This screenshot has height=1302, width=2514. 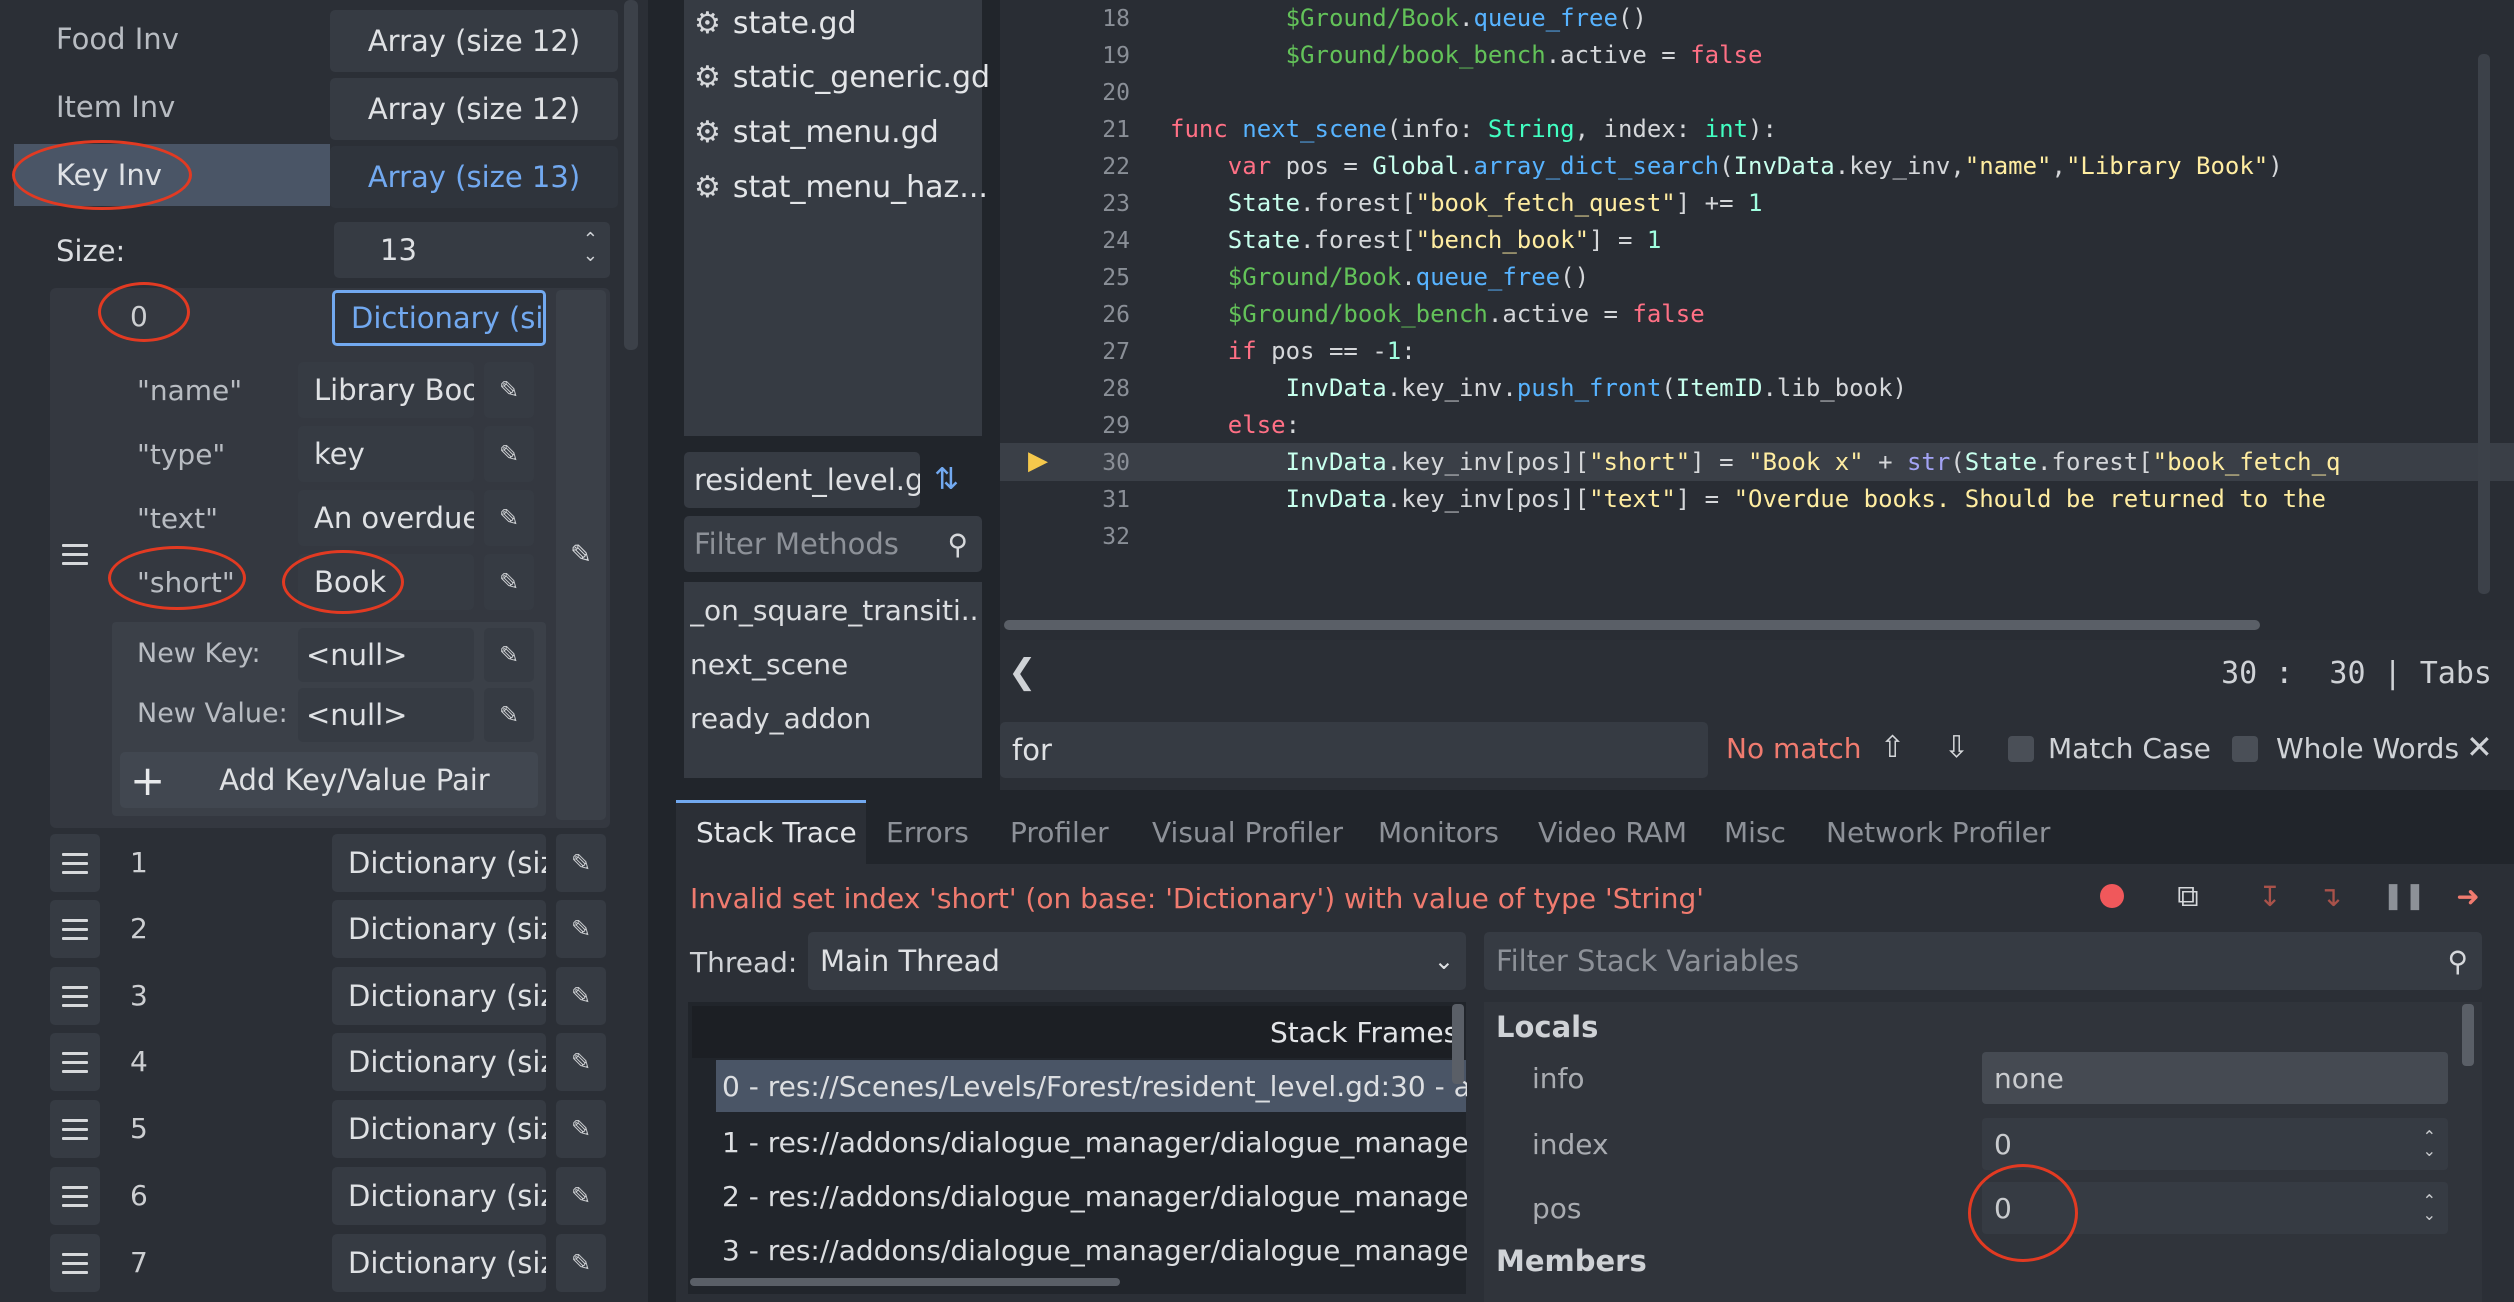 I want to click on continue-icon: ➜, so click(x=2468, y=896).